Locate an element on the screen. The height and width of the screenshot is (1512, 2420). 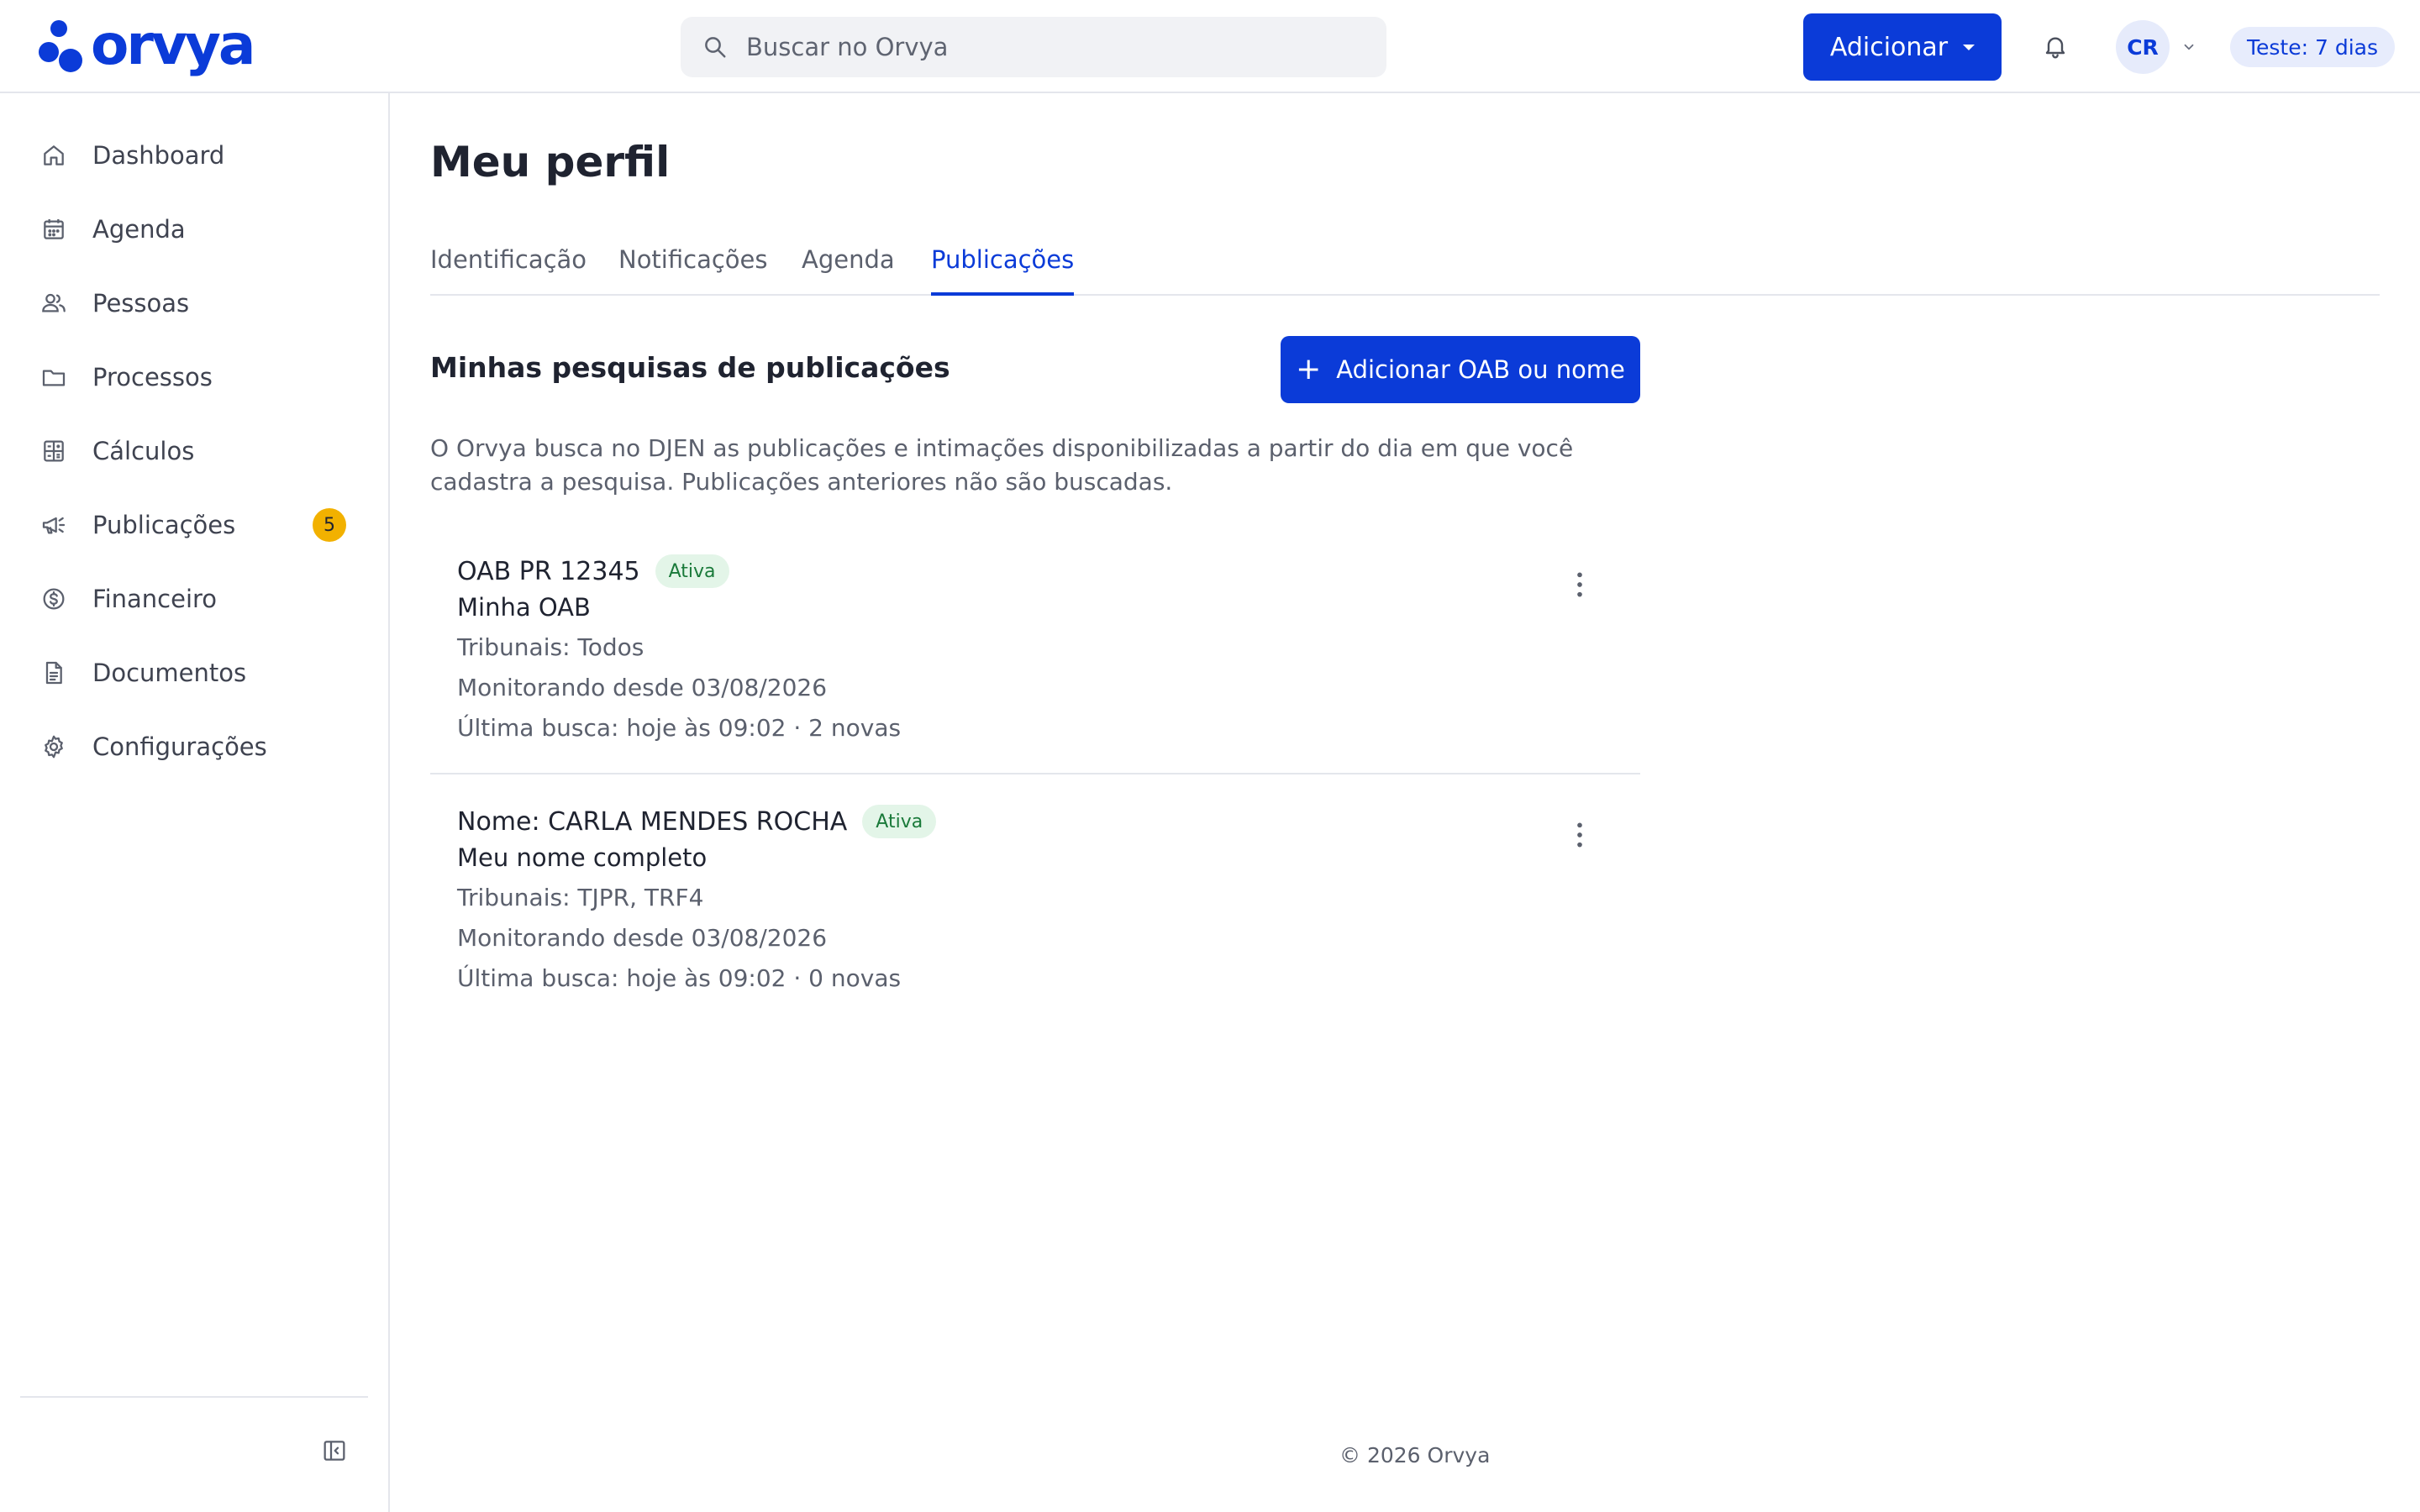
search-input is located at coordinates (1040, 47).